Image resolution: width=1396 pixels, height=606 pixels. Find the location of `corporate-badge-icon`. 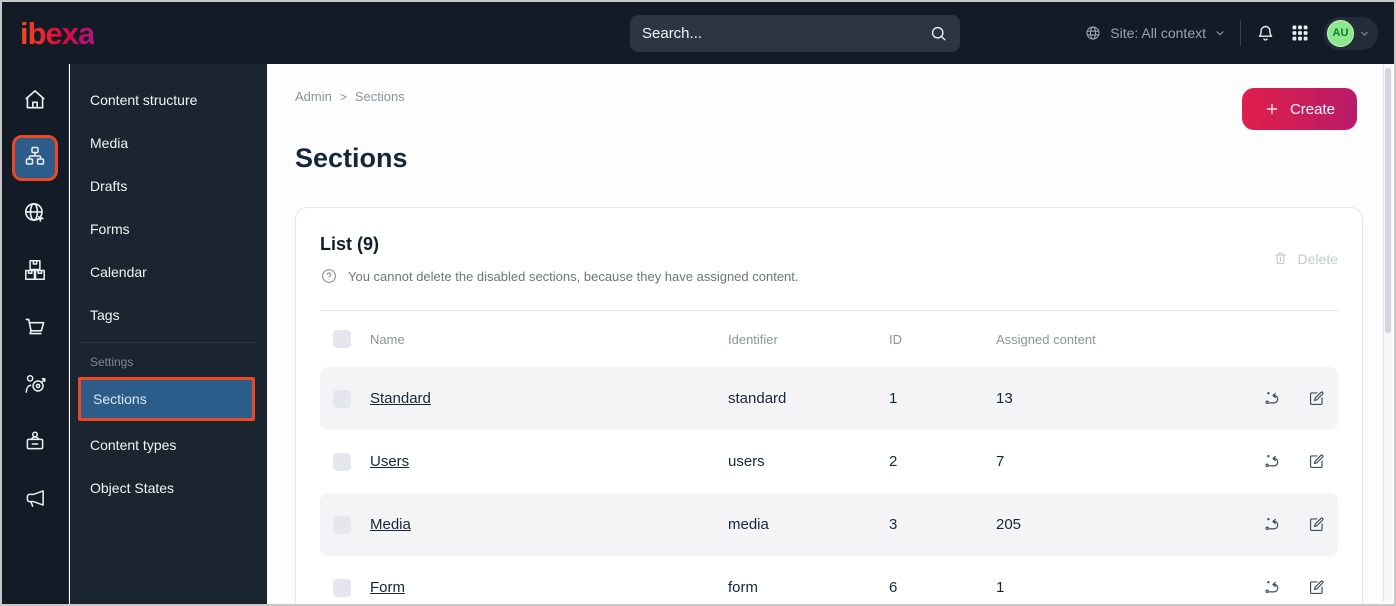

corporate-badge-icon is located at coordinates (35, 443).